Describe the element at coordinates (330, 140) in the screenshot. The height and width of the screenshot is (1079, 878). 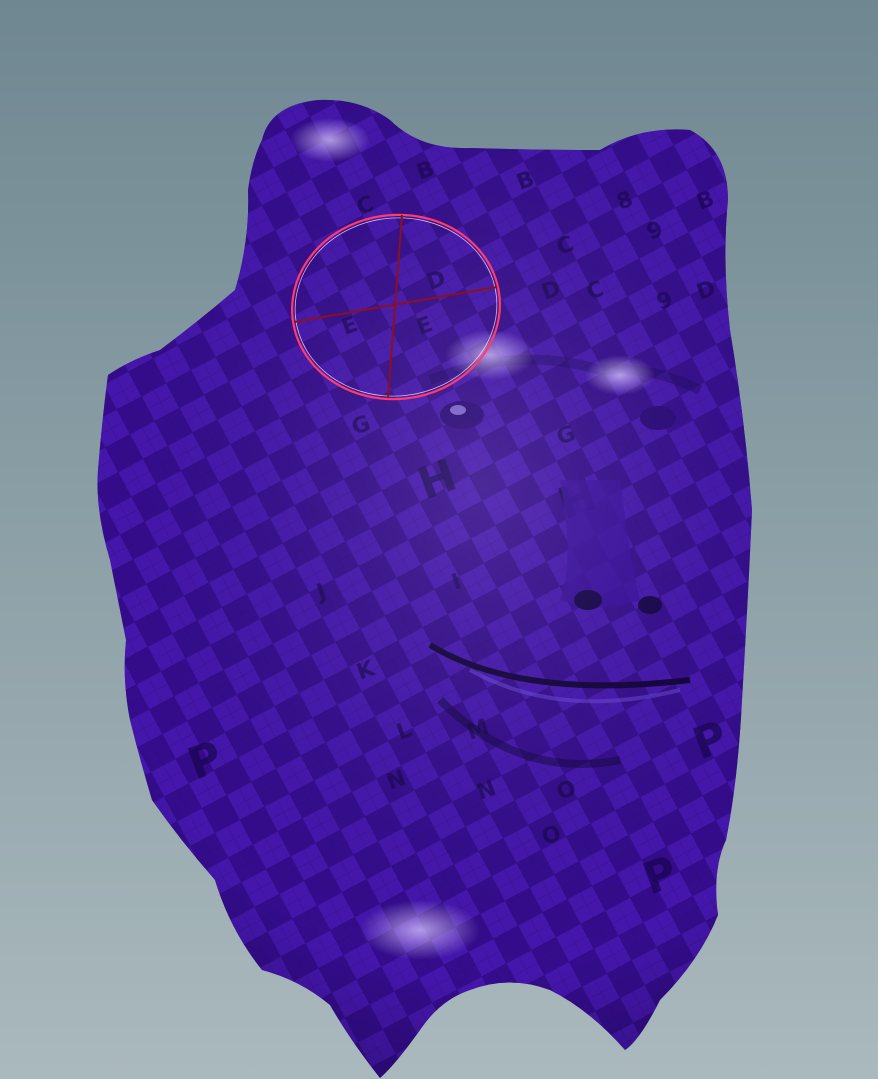
I see `specular-highlight-forehead` at that location.